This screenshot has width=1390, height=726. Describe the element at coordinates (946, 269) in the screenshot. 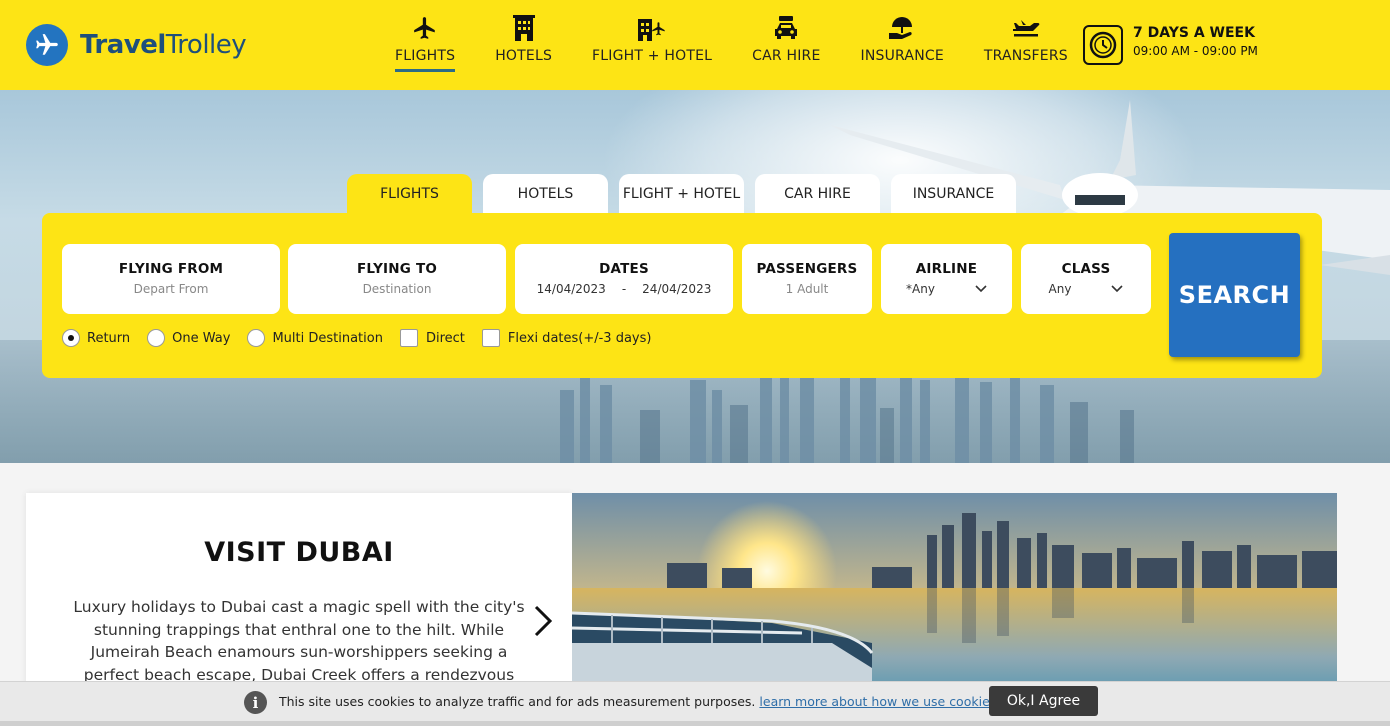

I see `field-label: AIRLINE` at that location.